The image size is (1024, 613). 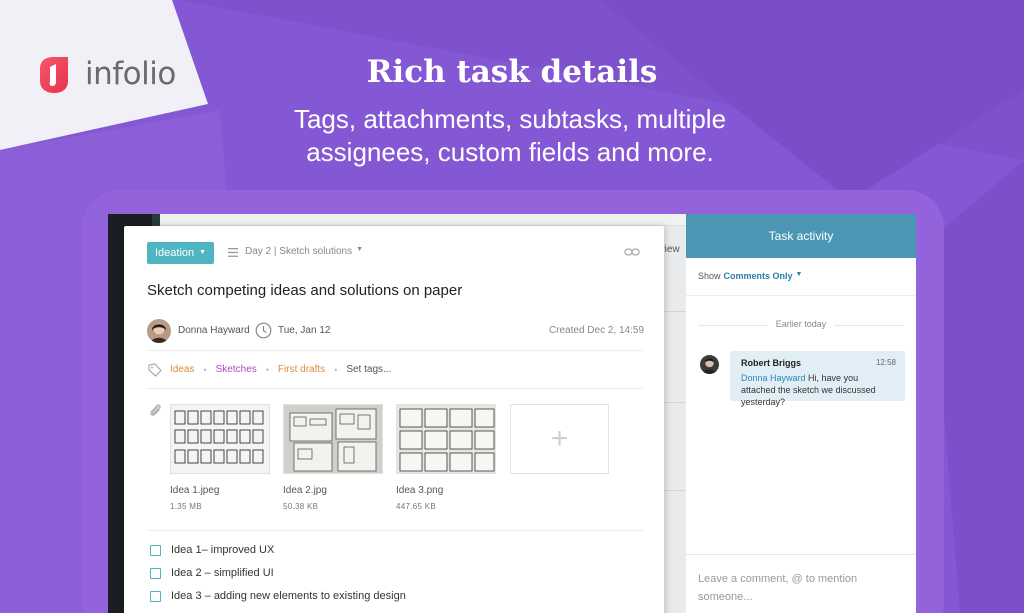 What do you see at coordinates (304, 330) in the screenshot?
I see `due-date: Tue, Jan 12` at bounding box center [304, 330].